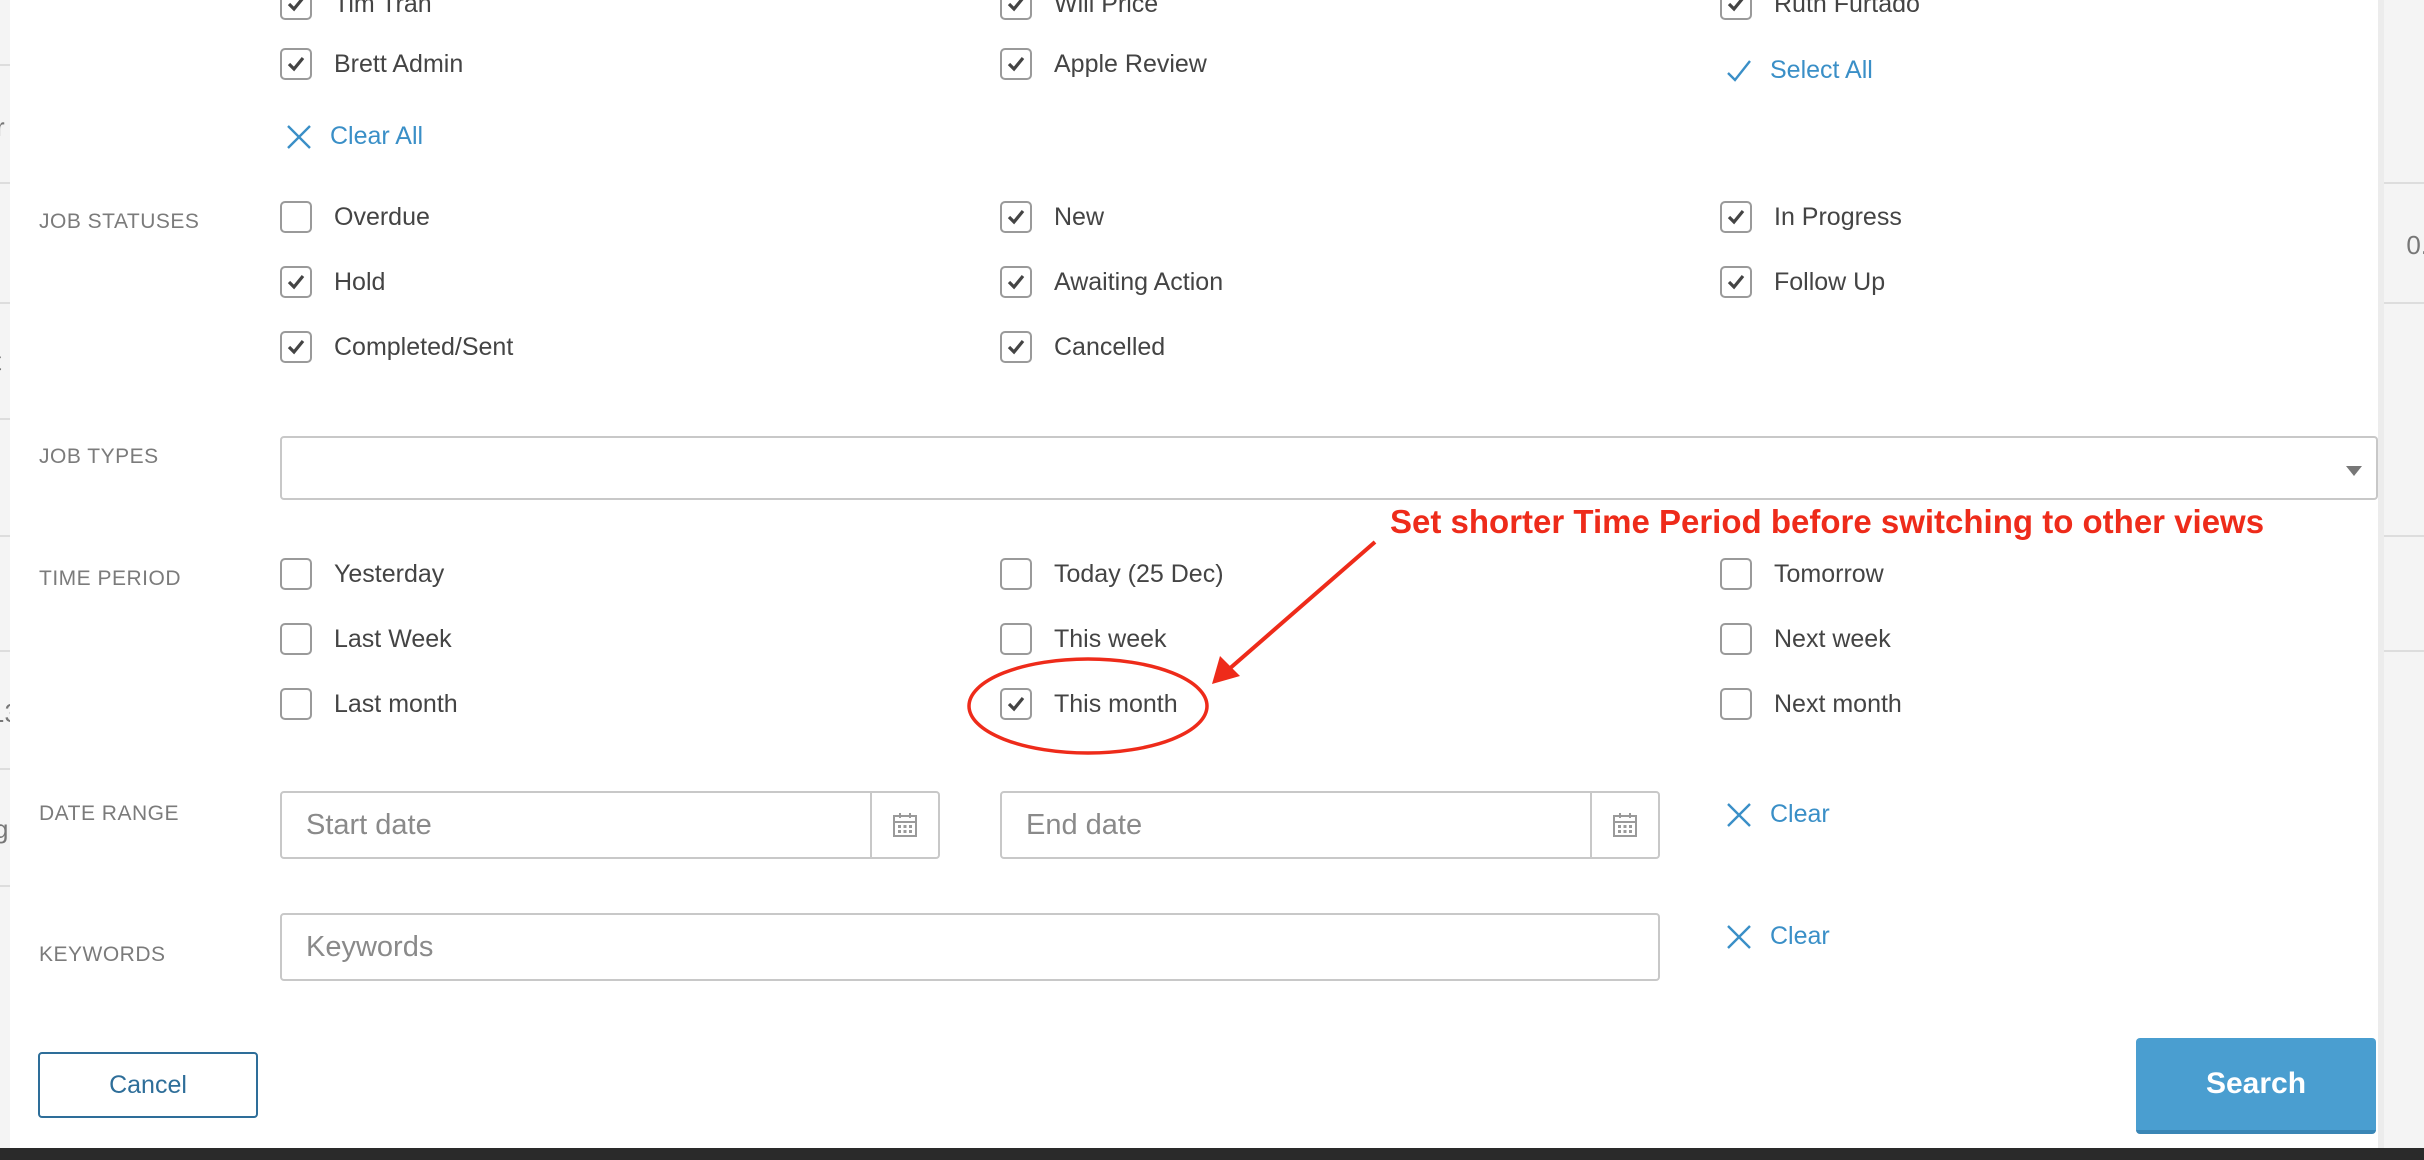 The image size is (2424, 1160). Describe the element at coordinates (383, 9) in the screenshot. I see `checkbox-label: Tim Tran` at that location.